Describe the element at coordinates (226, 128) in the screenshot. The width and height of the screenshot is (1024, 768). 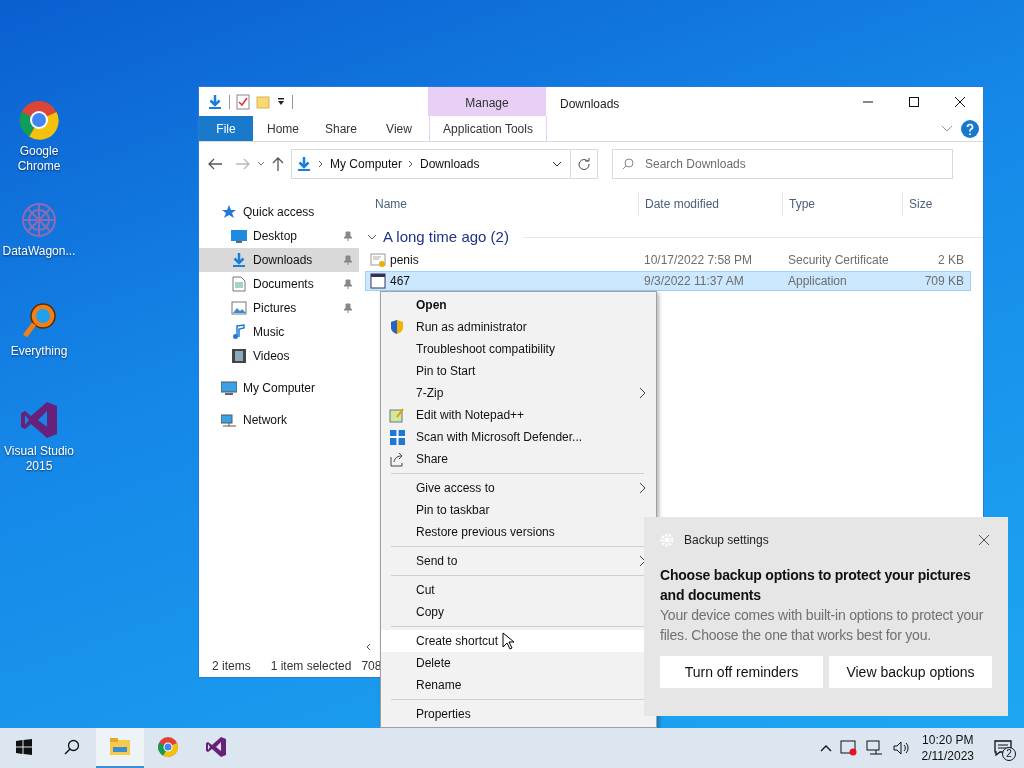
I see `ribbon-tab: File` at that location.